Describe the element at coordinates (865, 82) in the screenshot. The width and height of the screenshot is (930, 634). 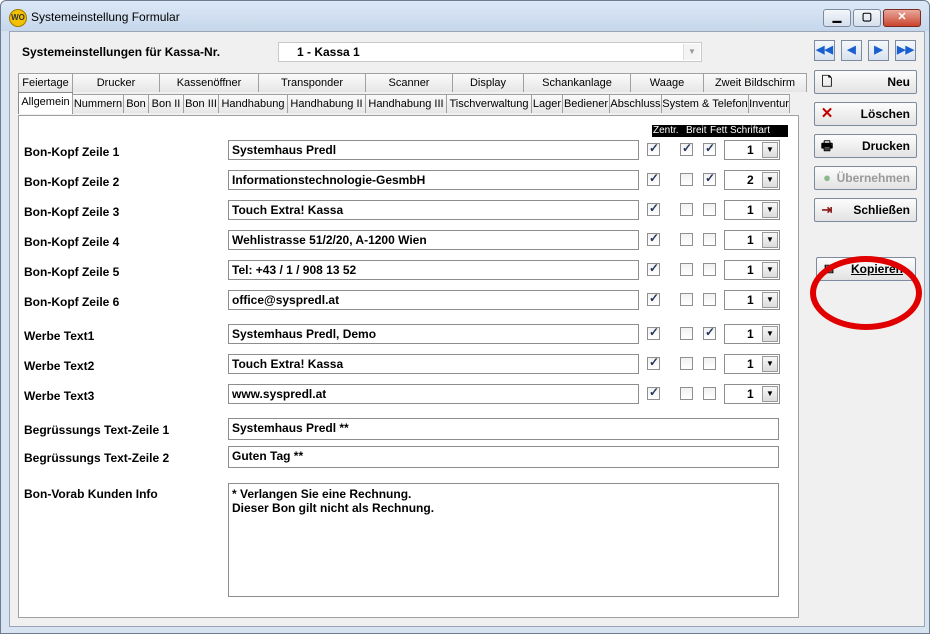
I see `new-button: 🗋 Neu` at that location.